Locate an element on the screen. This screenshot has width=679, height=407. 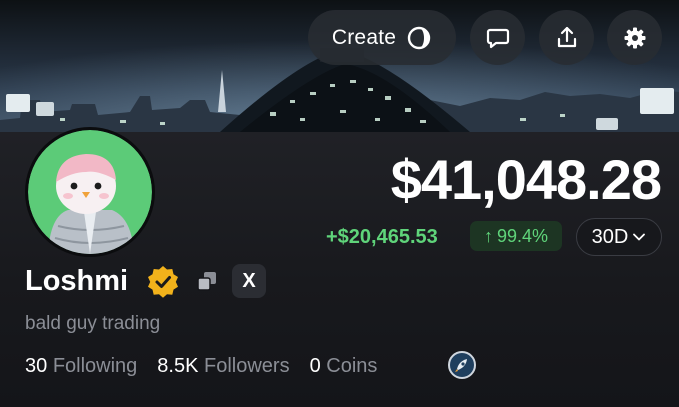
pnl-percent-badge: ↑ 99.4% is located at coordinates (516, 236).